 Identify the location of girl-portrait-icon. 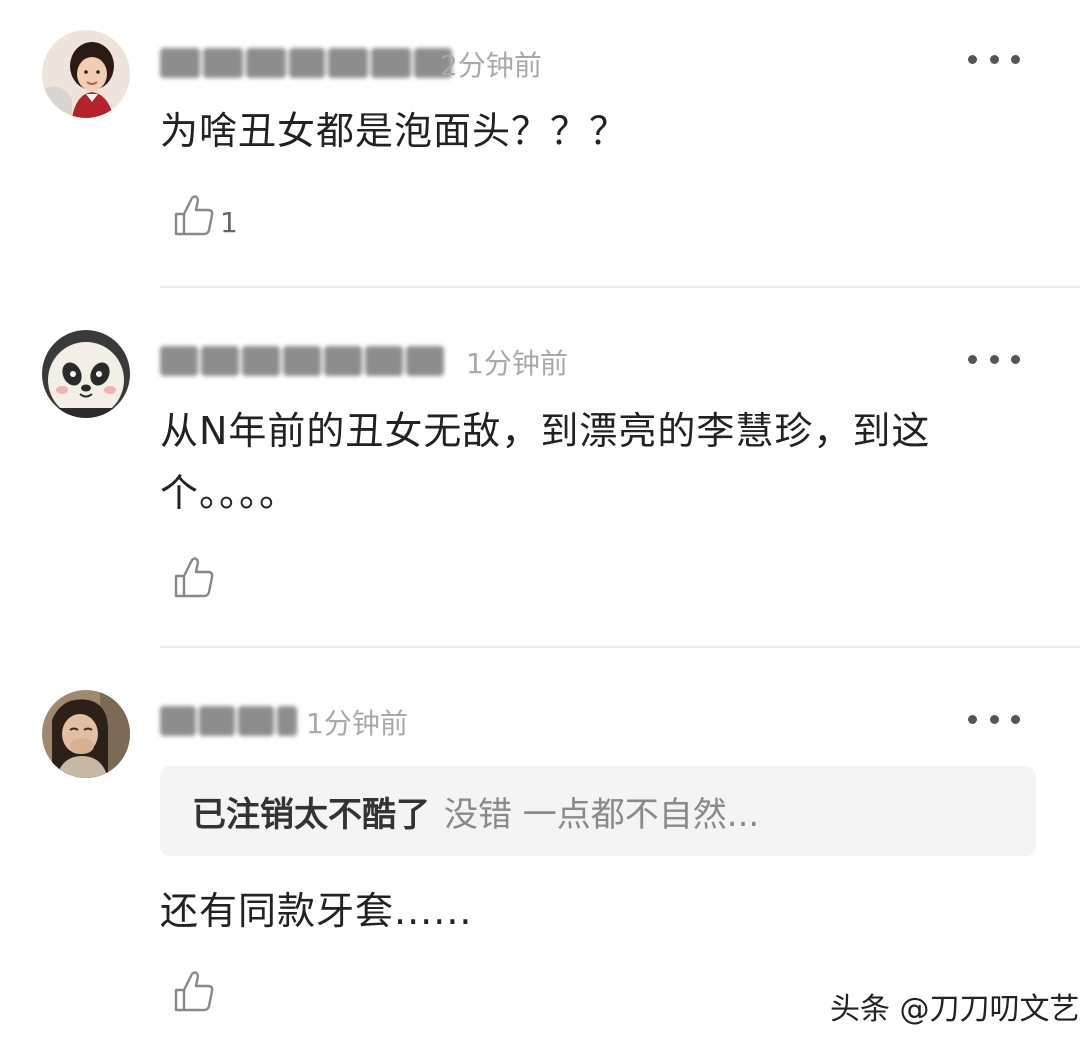
(86, 74).